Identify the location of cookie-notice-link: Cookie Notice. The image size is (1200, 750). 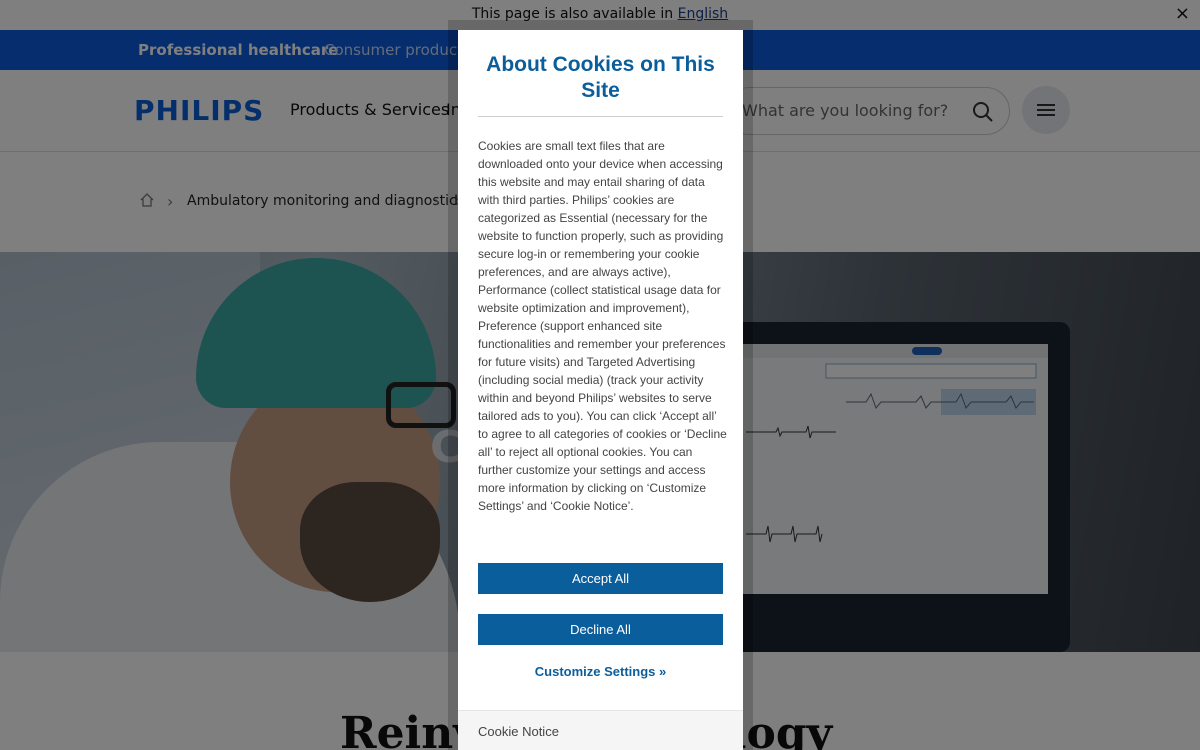
(518, 731).